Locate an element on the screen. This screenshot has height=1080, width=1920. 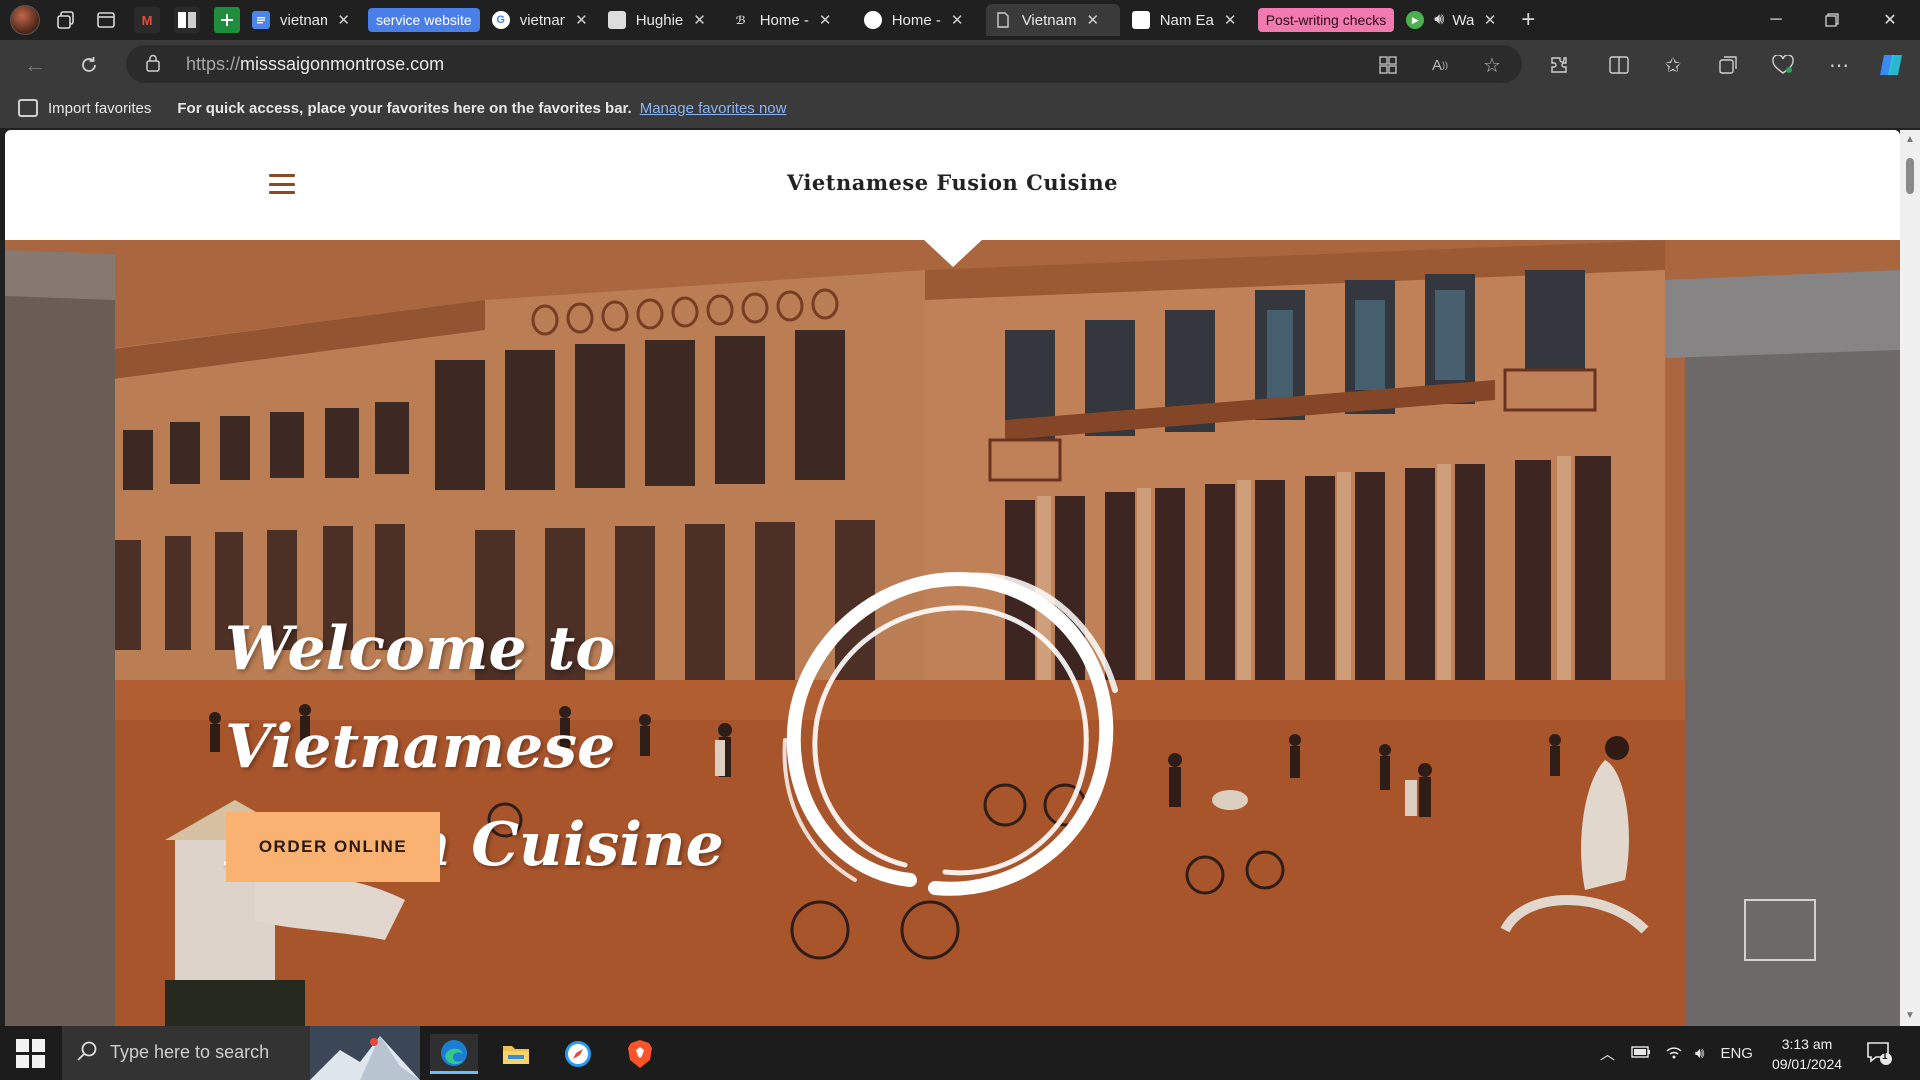
windows-start-icon is located at coordinates (30, 1053).